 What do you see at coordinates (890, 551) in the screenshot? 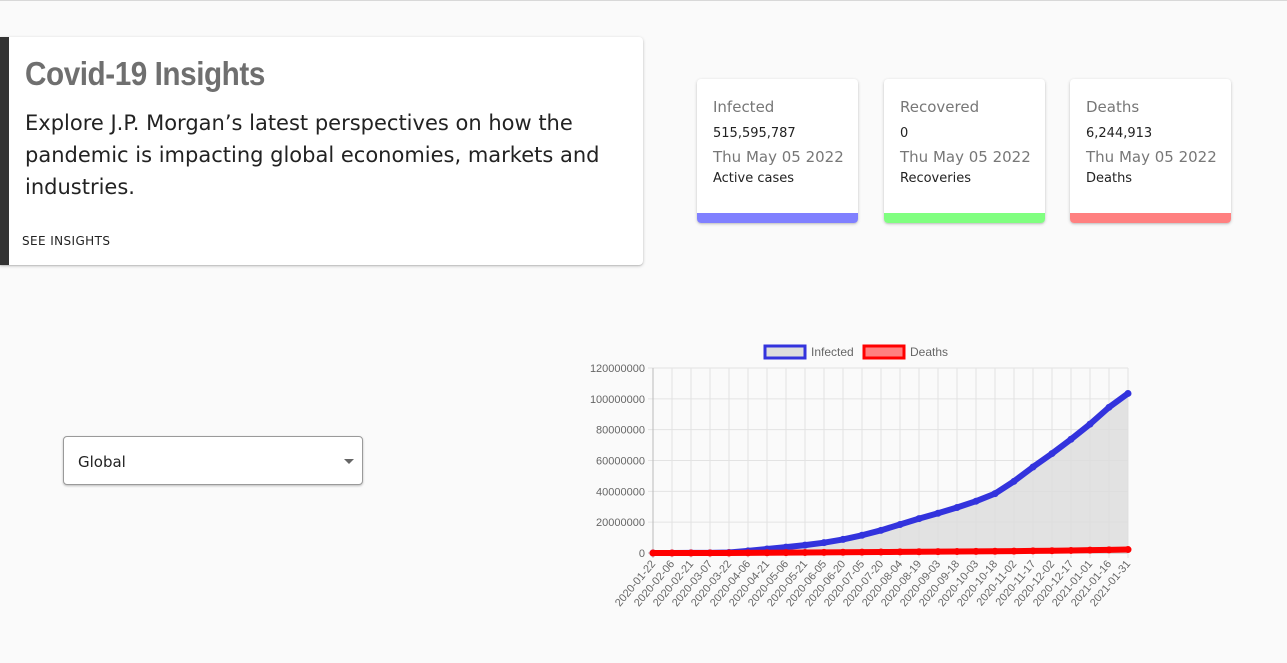
I see `series-line-deaths` at bounding box center [890, 551].